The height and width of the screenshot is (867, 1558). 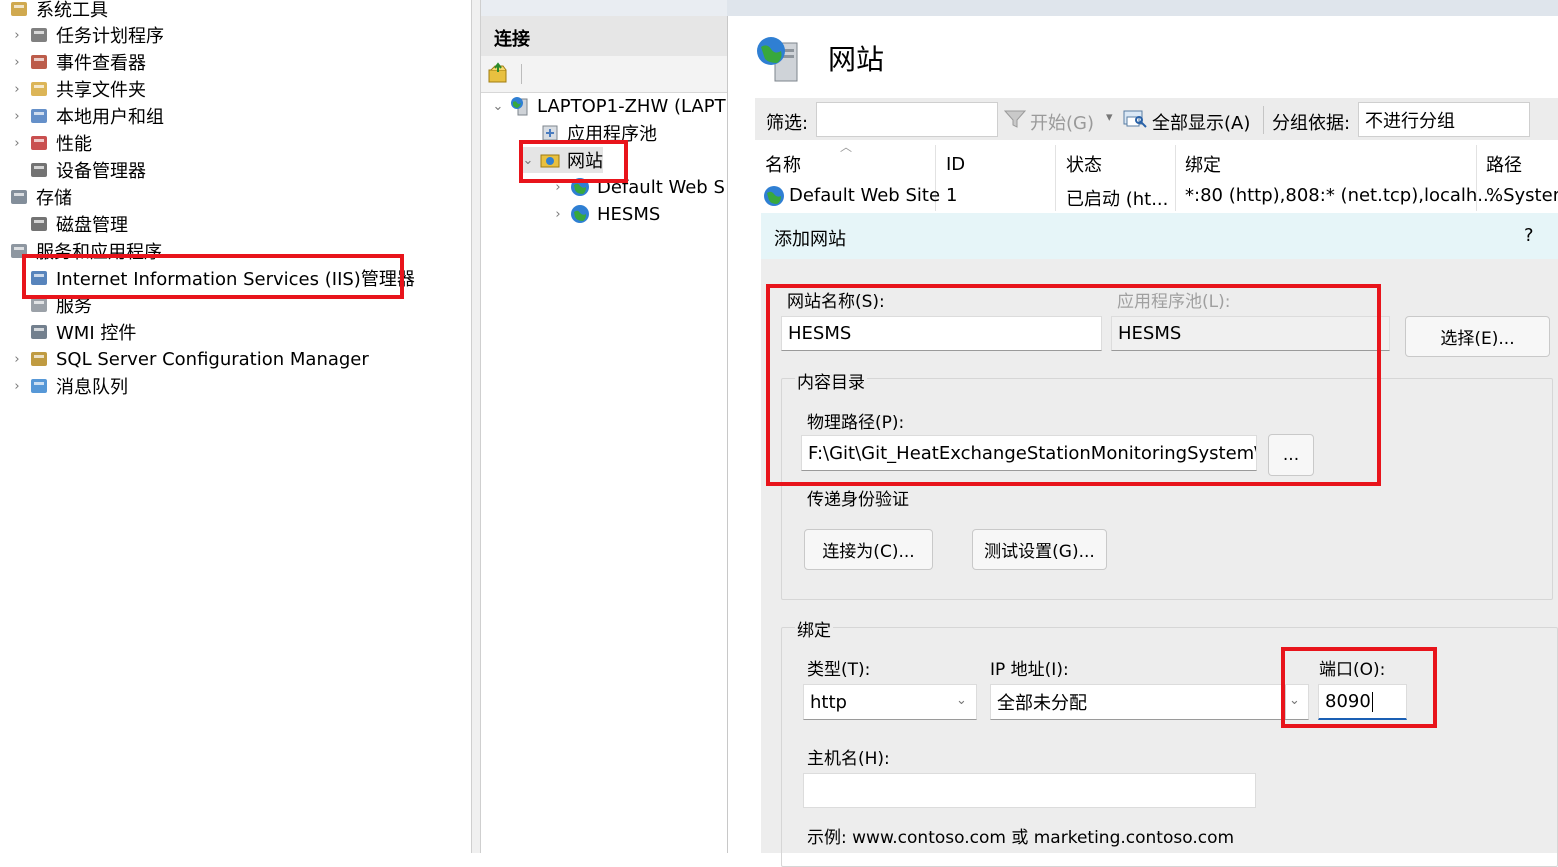 What do you see at coordinates (39, 116) in the screenshot?
I see `users-icon` at bounding box center [39, 116].